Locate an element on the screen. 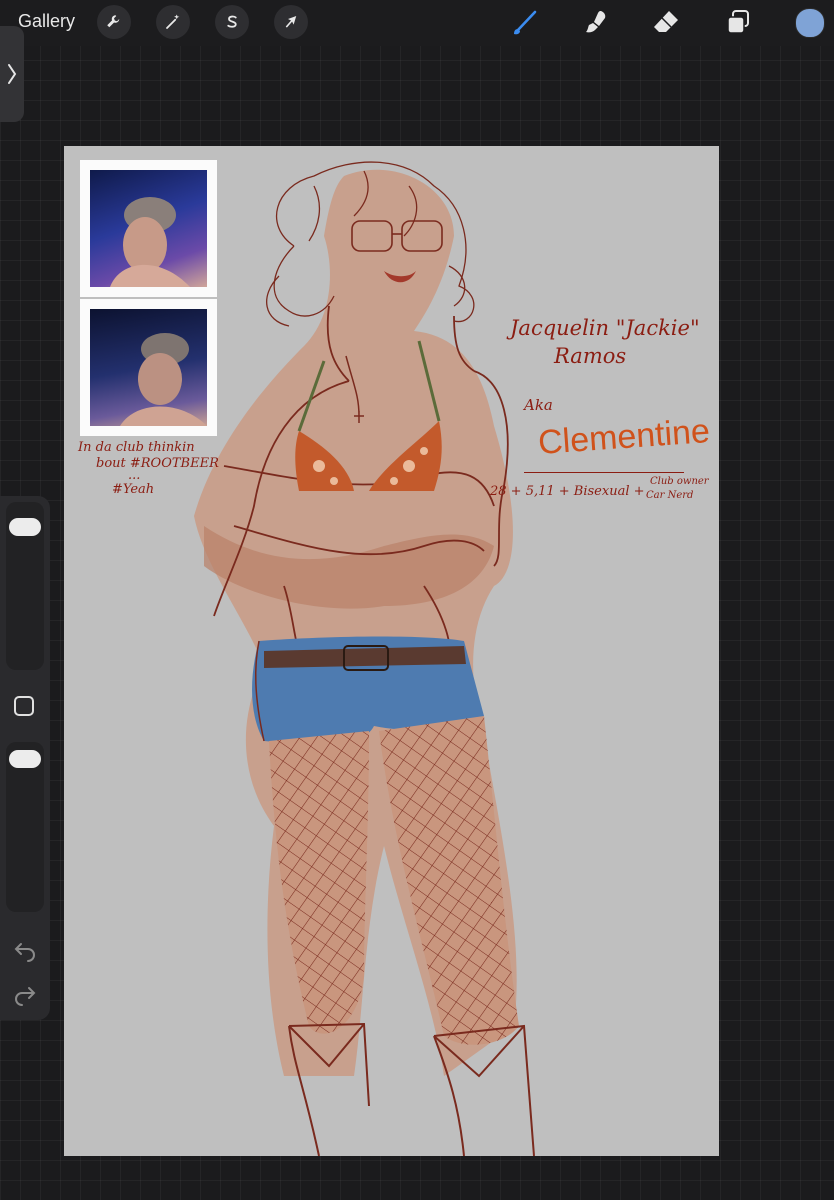  layers-icon is located at coordinates (738, 22).